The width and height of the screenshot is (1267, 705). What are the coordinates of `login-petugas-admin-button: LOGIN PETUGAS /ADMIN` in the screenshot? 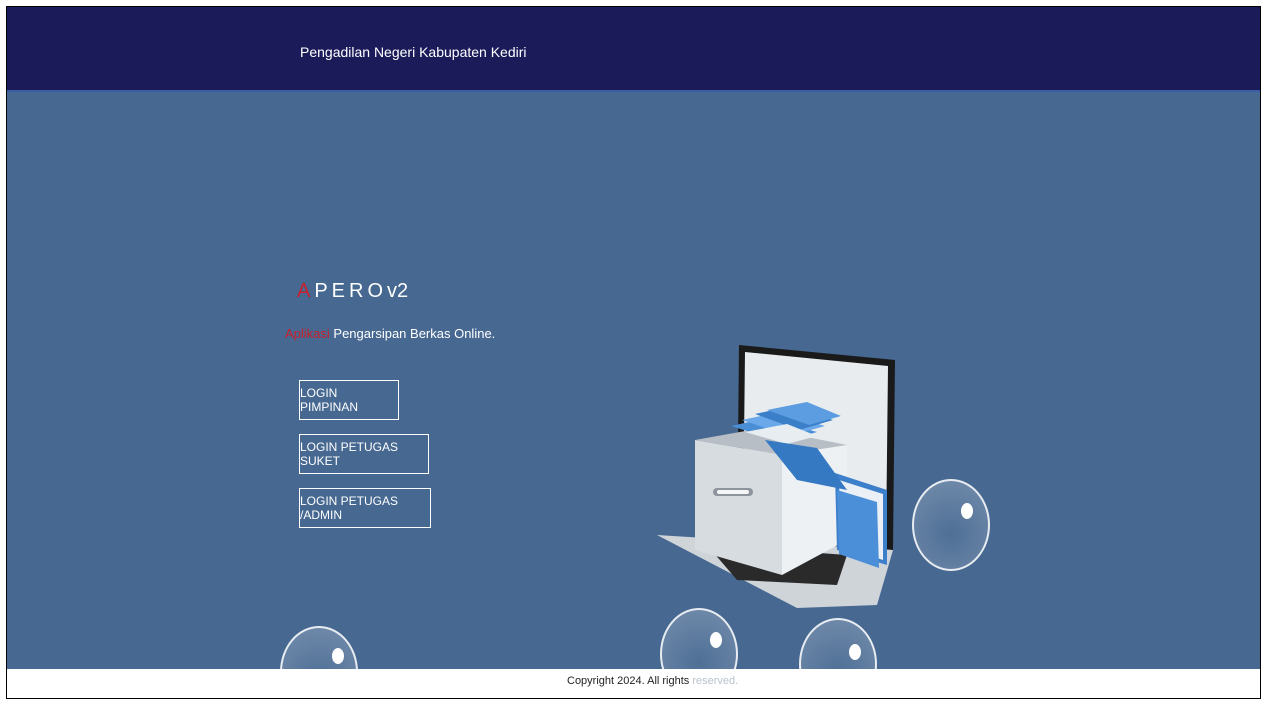 It's located at (365, 508).